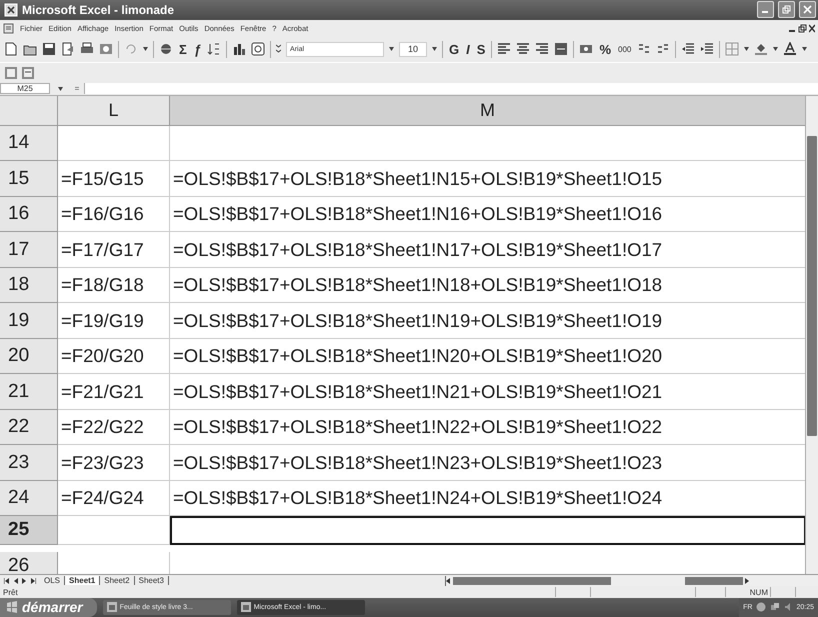 The height and width of the screenshot is (617, 818). Describe the element at coordinates (24, 581) in the screenshot. I see `next-sheet-icon` at that location.